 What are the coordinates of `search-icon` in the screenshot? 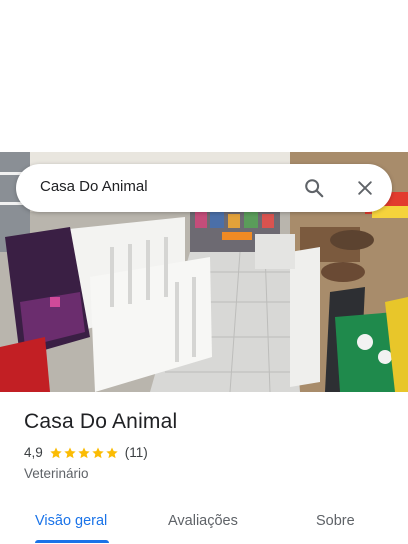 It's located at (314, 188).